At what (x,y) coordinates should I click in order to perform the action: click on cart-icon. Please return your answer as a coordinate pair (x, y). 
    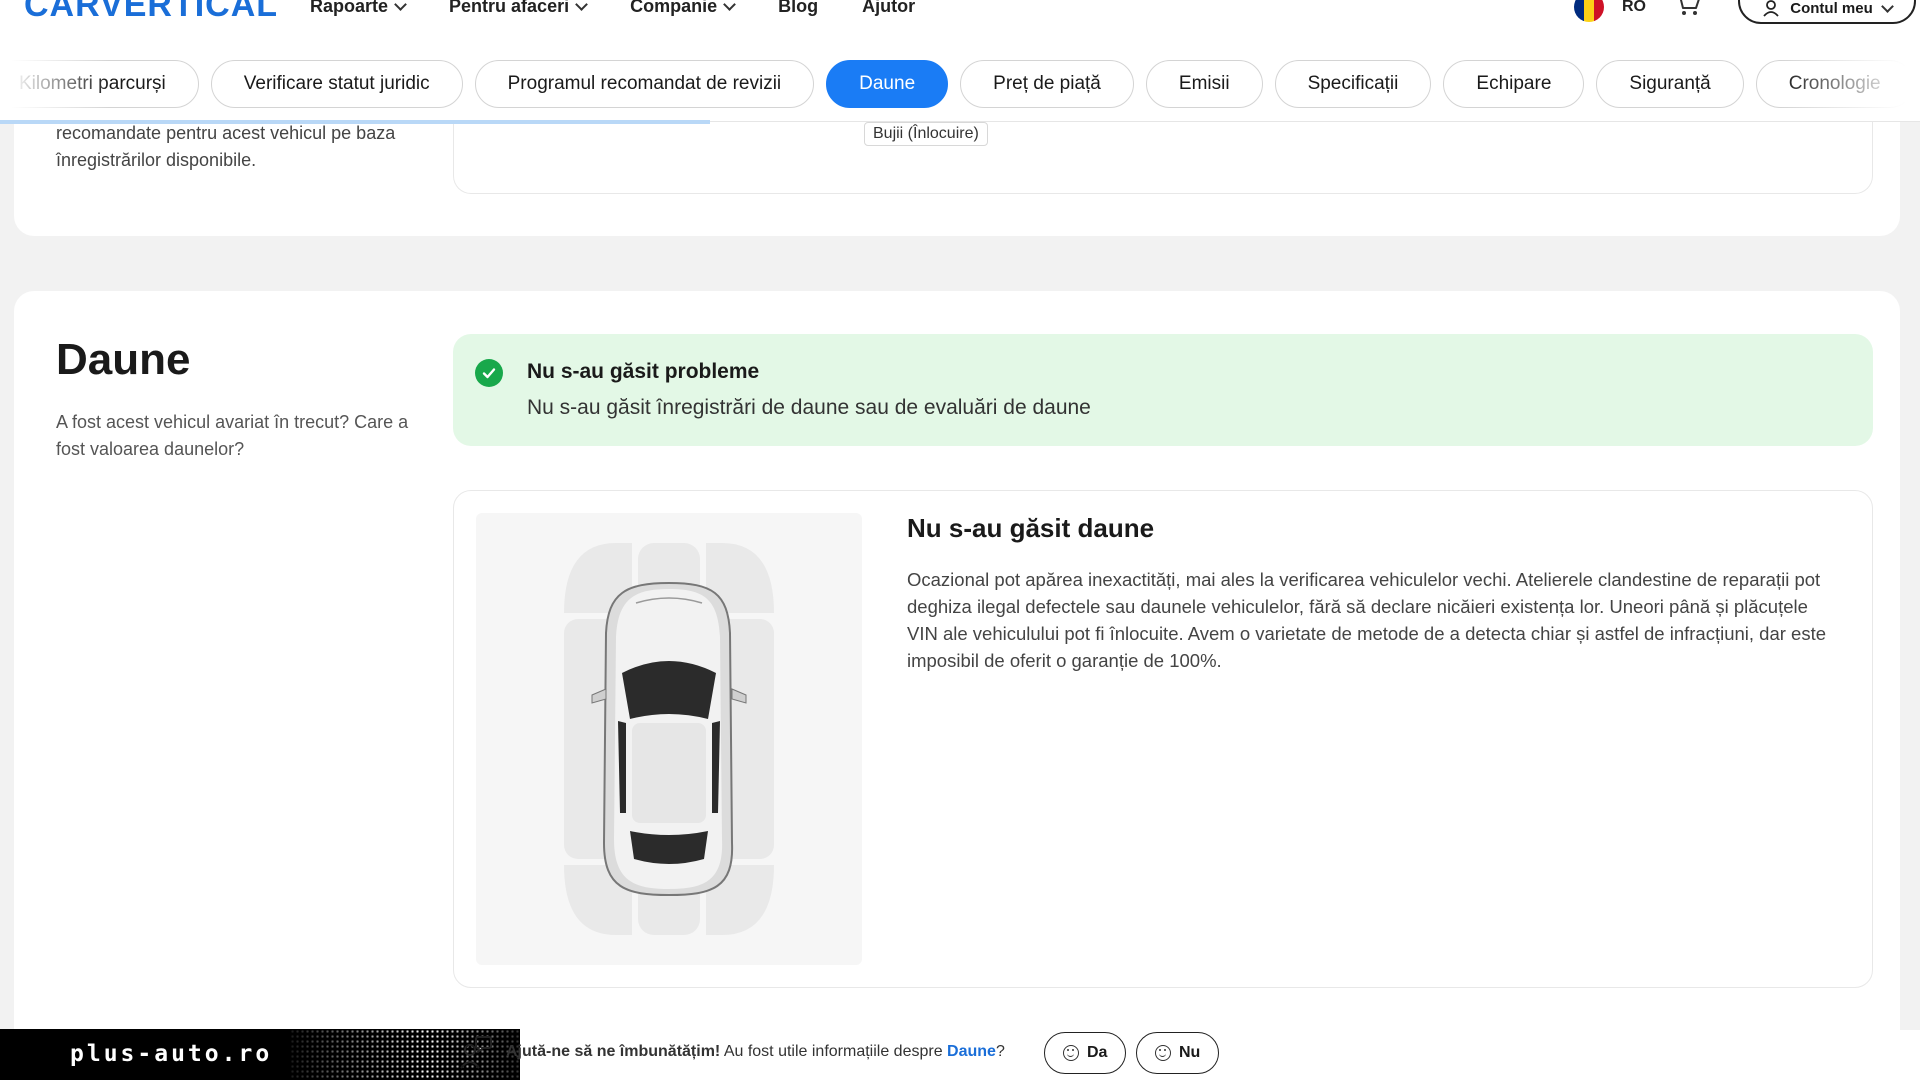
    Looking at the image, I should click on (1688, 8).